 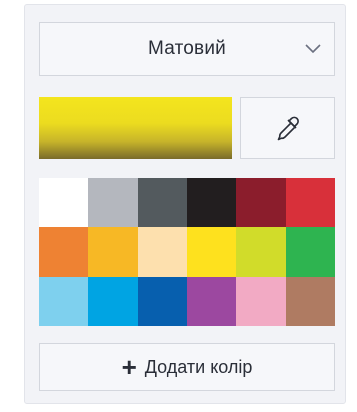 I want to click on finish-dropdown: Матовий, so click(x=187, y=49).